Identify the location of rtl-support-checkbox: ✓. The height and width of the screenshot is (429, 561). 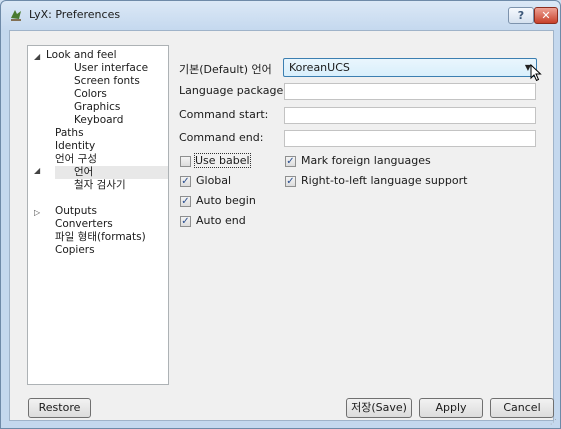
(290, 181).